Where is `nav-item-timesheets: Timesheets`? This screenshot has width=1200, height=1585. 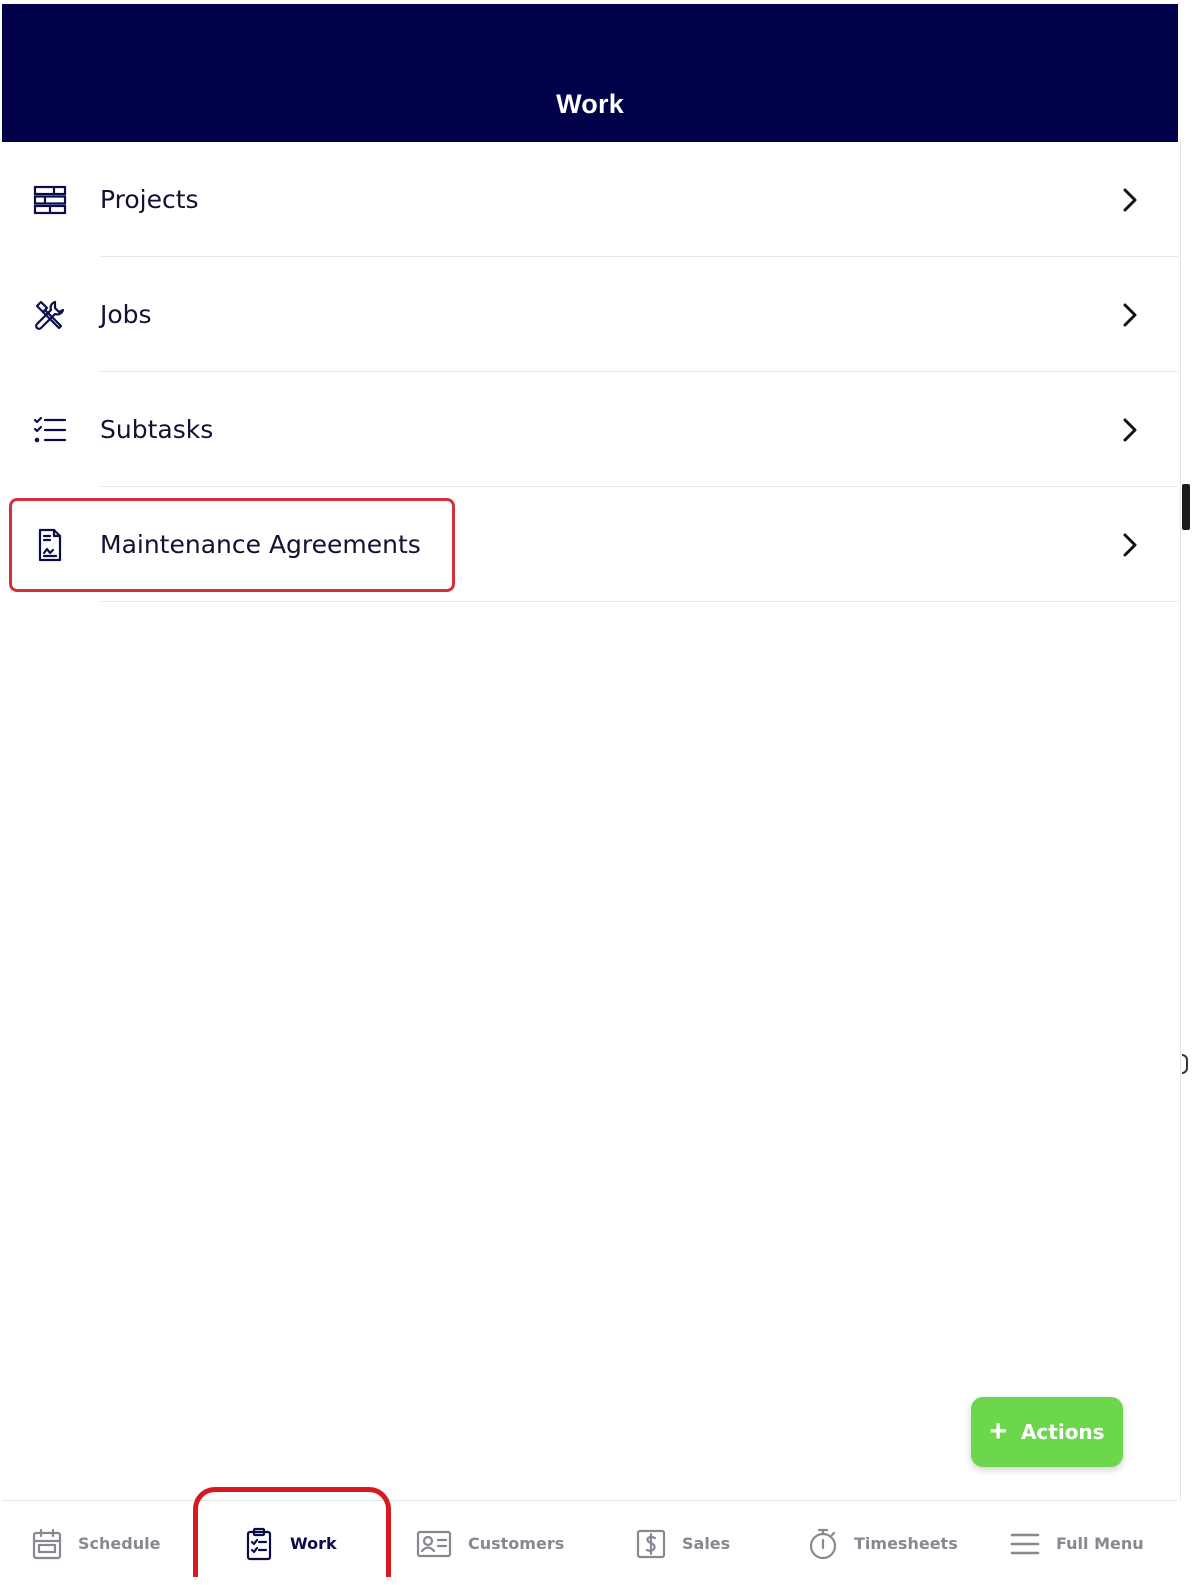 nav-item-timesheets: Timesheets is located at coordinates (883, 1543).